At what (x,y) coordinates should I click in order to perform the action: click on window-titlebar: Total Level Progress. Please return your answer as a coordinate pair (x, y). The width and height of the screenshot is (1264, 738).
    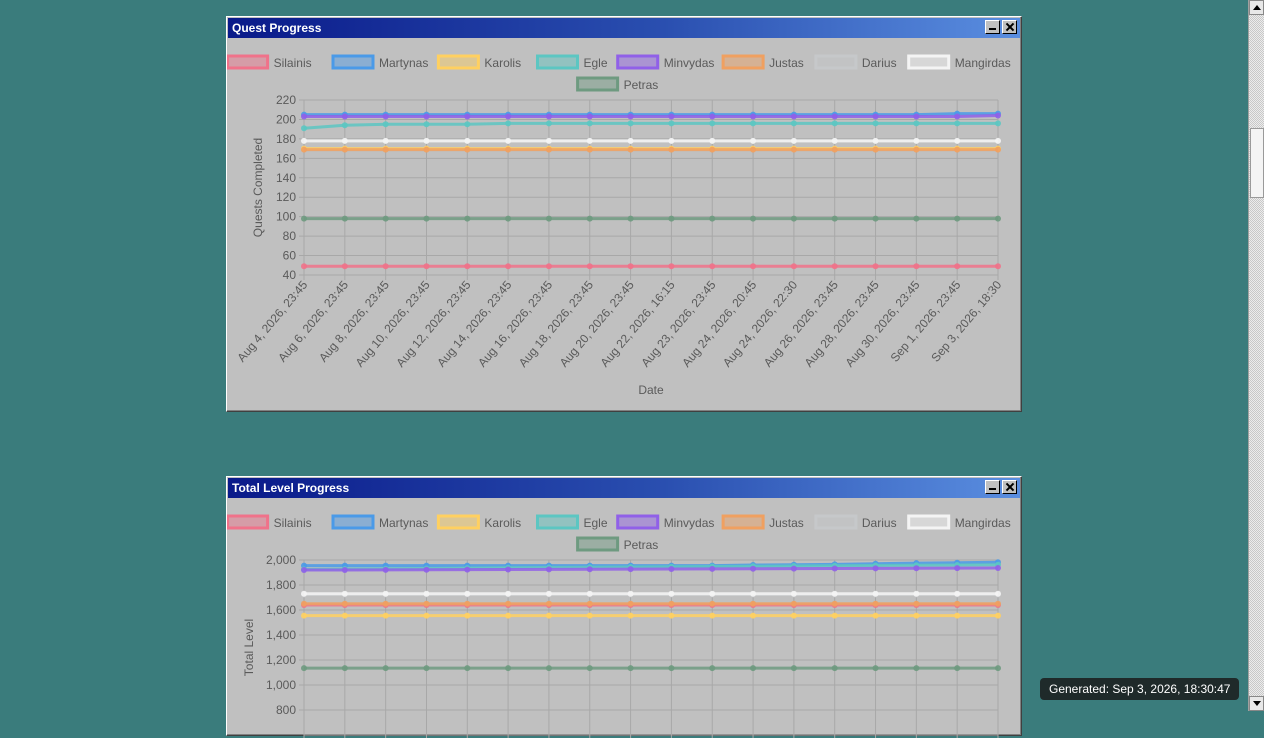
    Looking at the image, I should click on (624, 488).